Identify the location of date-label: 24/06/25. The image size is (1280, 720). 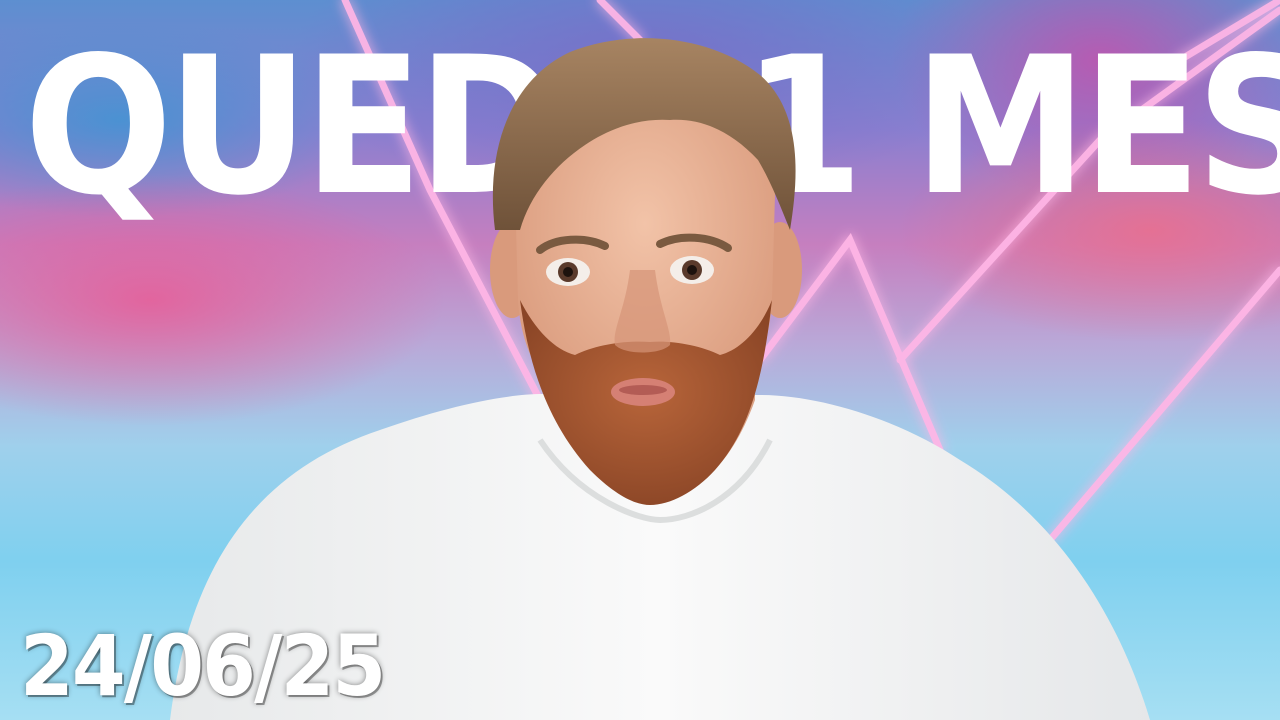
(203, 666).